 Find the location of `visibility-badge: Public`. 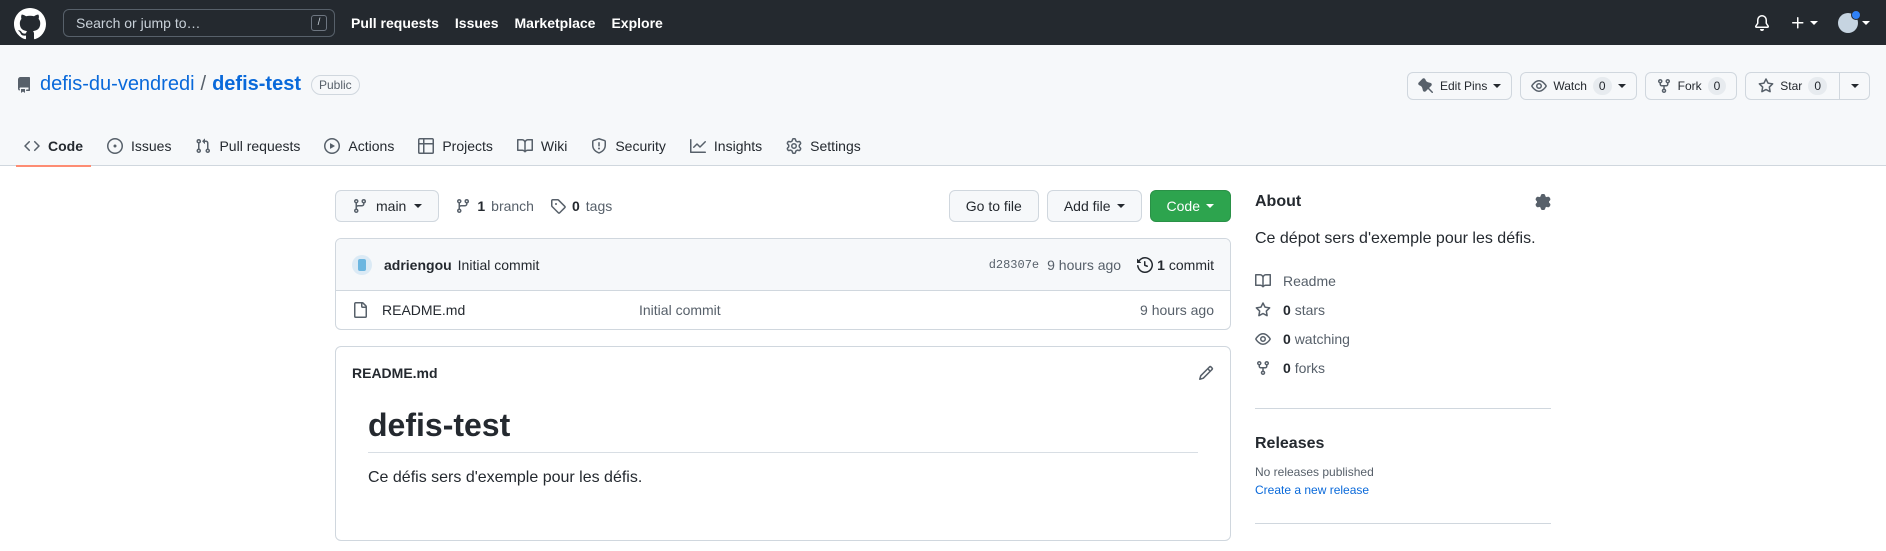

visibility-badge: Public is located at coordinates (335, 84).